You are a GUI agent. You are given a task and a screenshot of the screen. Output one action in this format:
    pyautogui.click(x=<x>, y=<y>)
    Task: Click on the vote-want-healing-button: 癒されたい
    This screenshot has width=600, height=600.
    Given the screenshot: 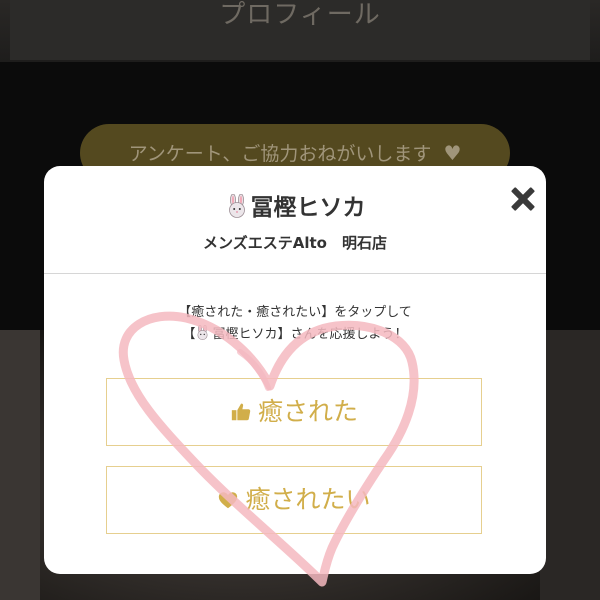 What is the action you would take?
    pyautogui.click(x=294, y=500)
    